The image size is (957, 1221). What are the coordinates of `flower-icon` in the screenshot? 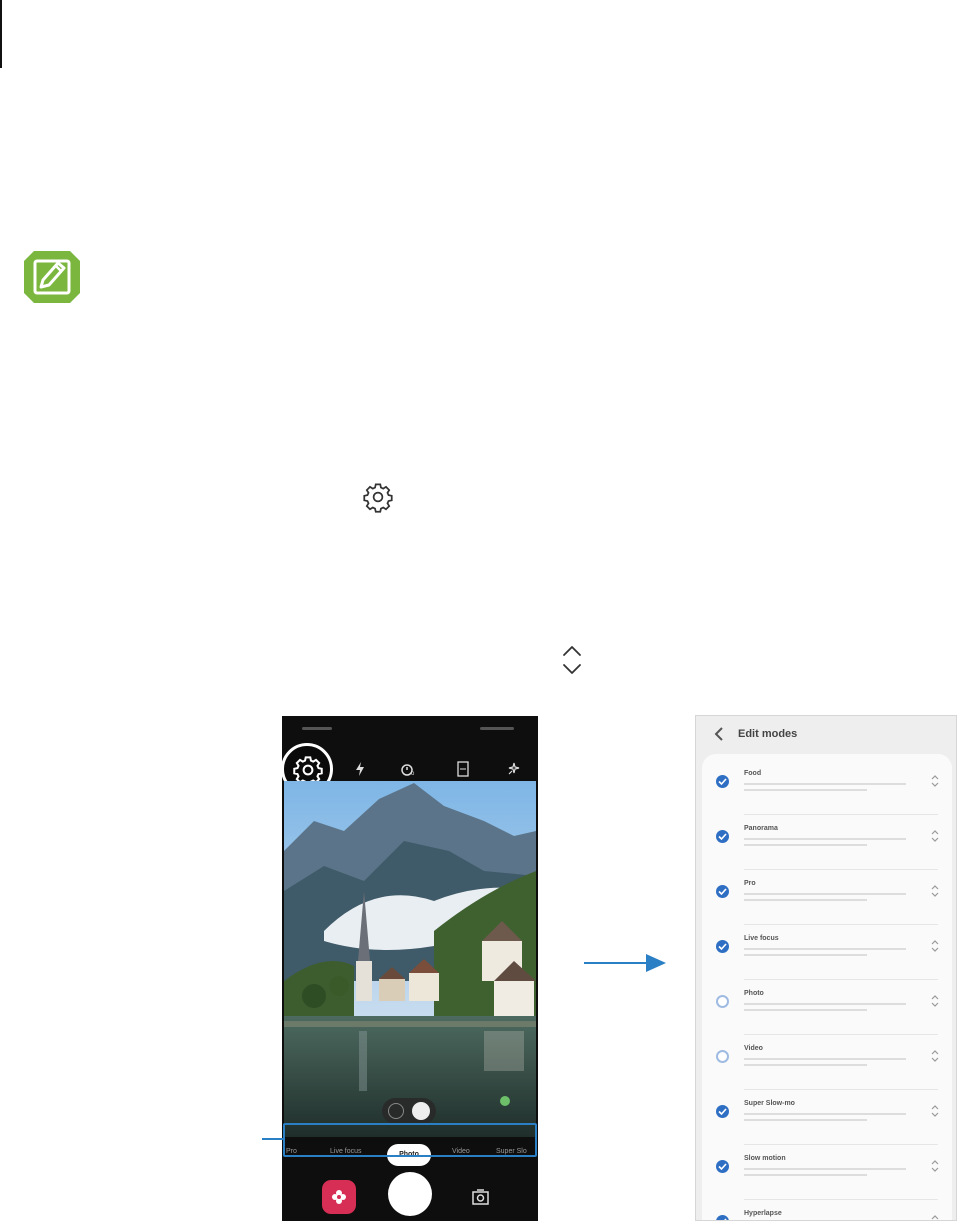 It's located at (339, 1197).